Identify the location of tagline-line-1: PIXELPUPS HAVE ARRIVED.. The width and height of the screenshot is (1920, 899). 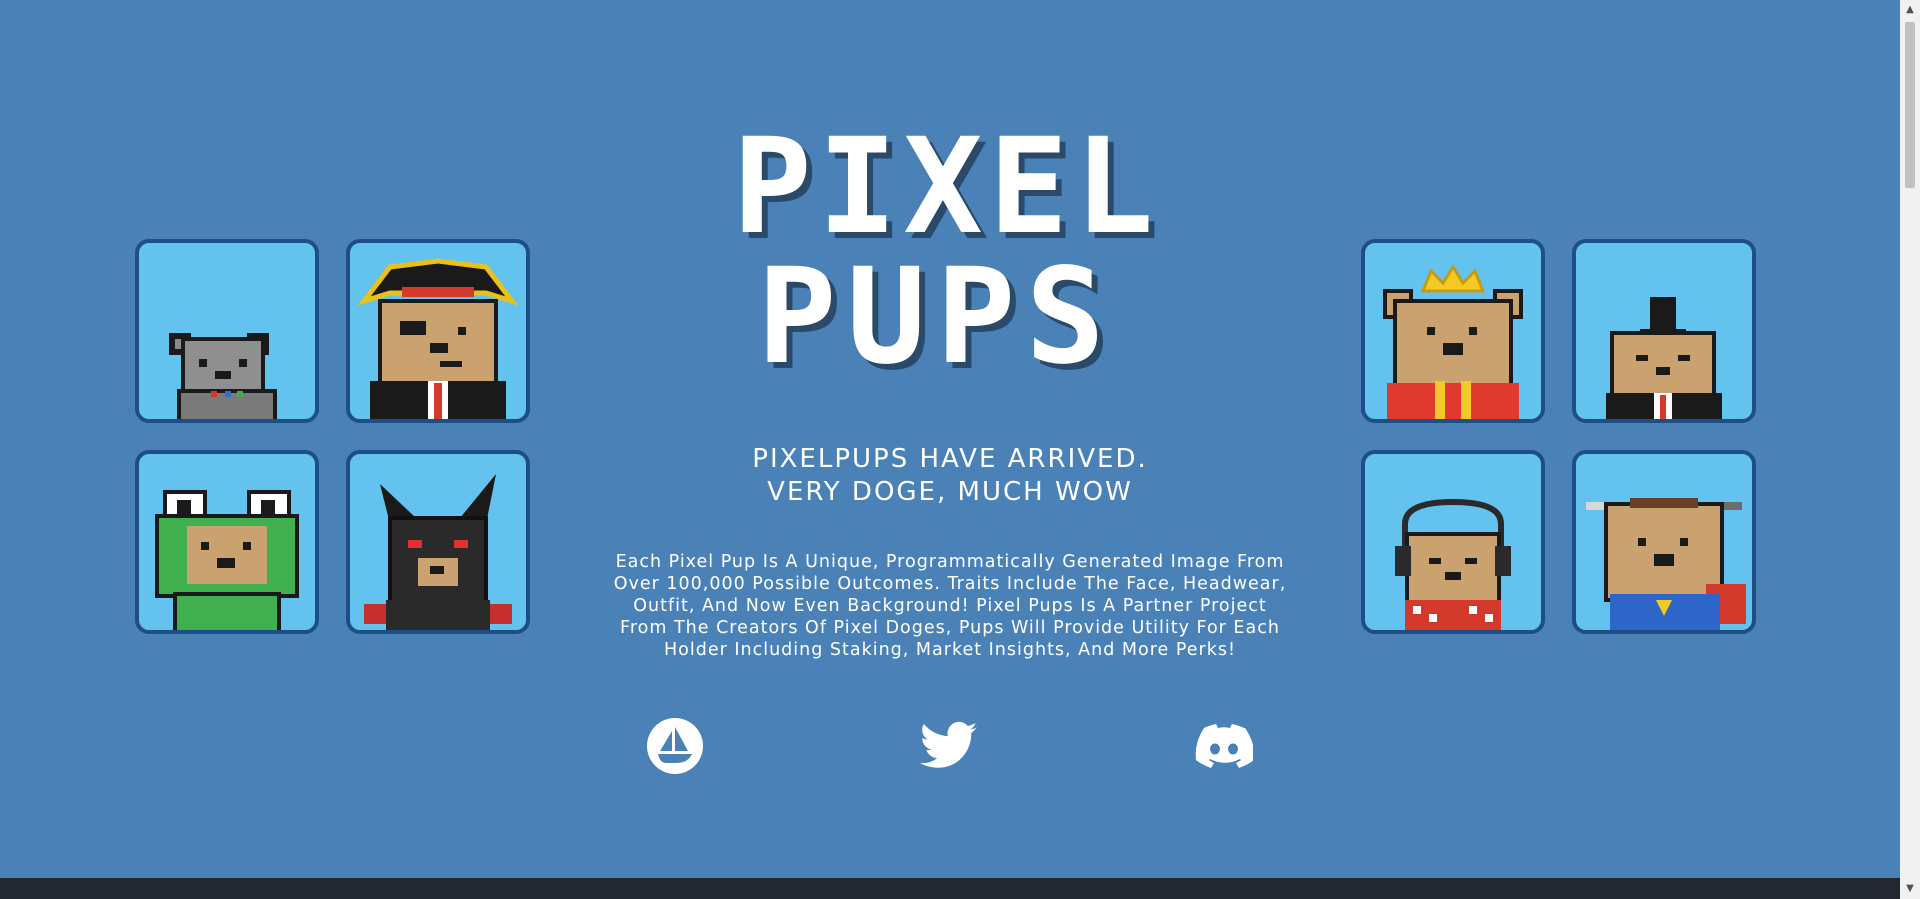
(950, 459).